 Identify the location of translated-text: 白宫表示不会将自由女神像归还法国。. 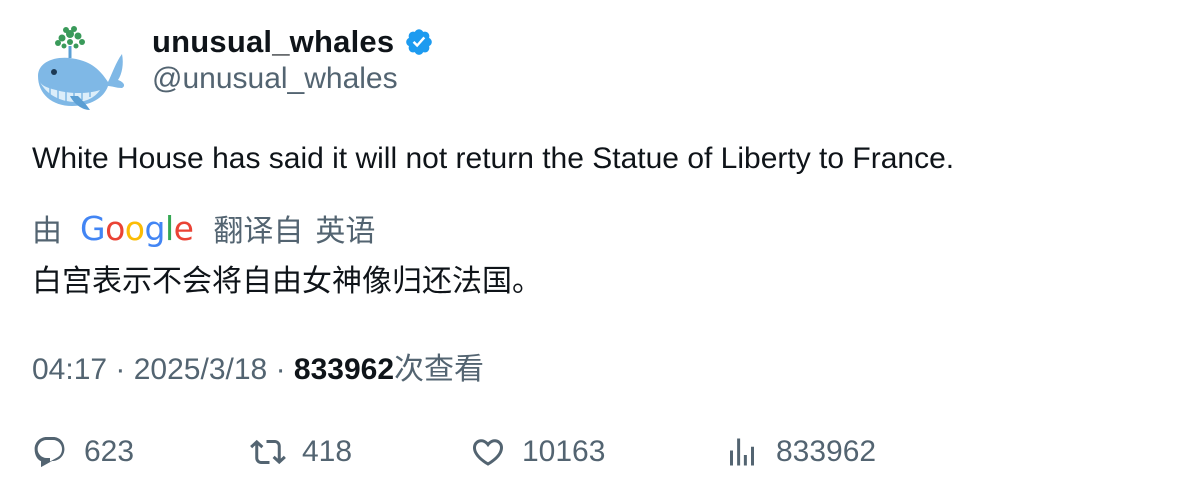
(287, 281).